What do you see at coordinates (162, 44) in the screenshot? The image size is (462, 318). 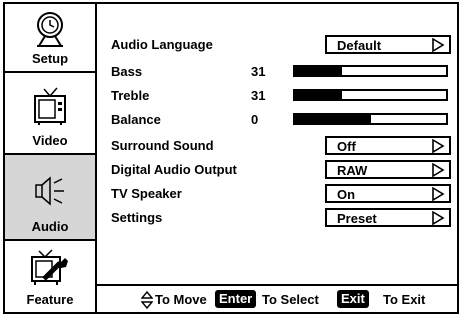 I see `audio-language-label: Audio Language` at bounding box center [162, 44].